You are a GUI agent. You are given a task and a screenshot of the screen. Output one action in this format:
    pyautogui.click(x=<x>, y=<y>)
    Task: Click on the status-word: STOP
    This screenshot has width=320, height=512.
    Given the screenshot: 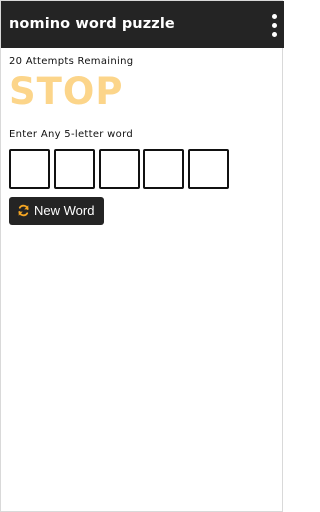 What is the action you would take?
    pyautogui.click(x=66, y=91)
    